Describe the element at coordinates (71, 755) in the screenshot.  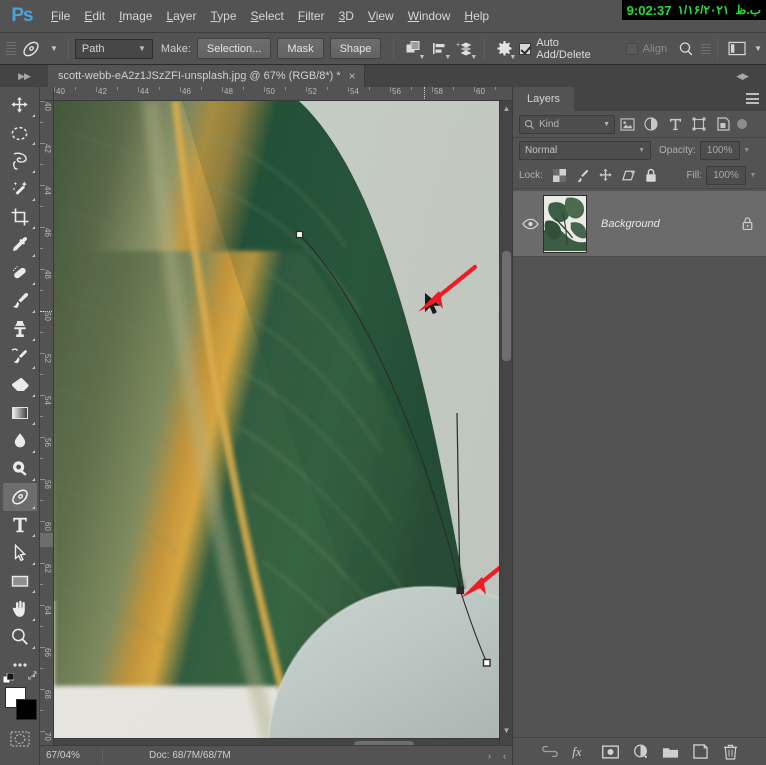
I see `zoom-level: 67/04%` at that location.